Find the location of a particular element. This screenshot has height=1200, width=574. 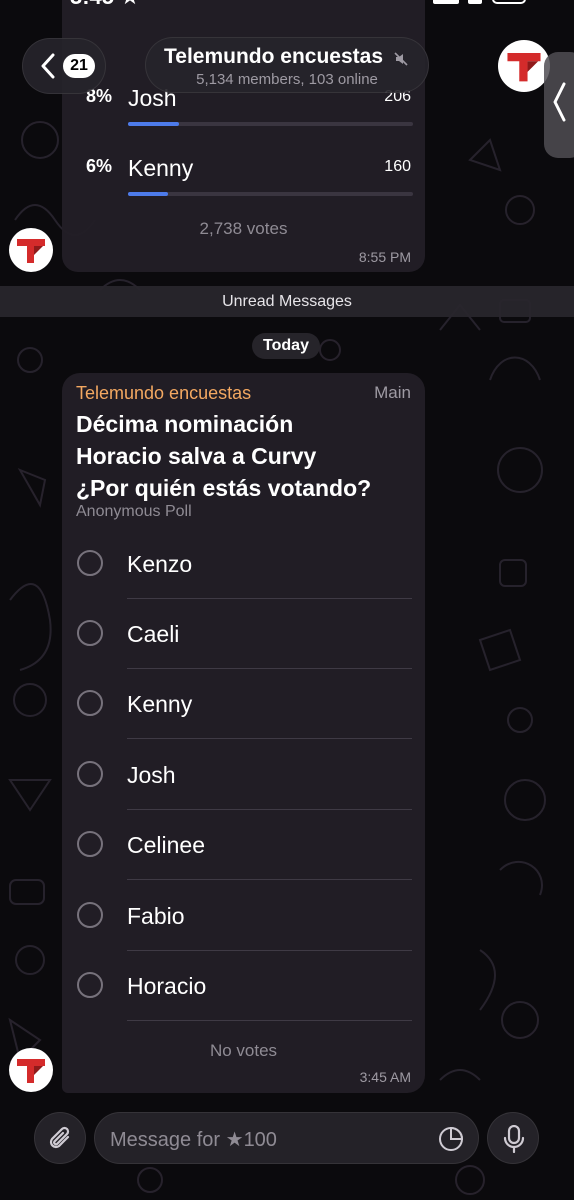

message-input: Message for ★100 is located at coordinates (286, 1138).